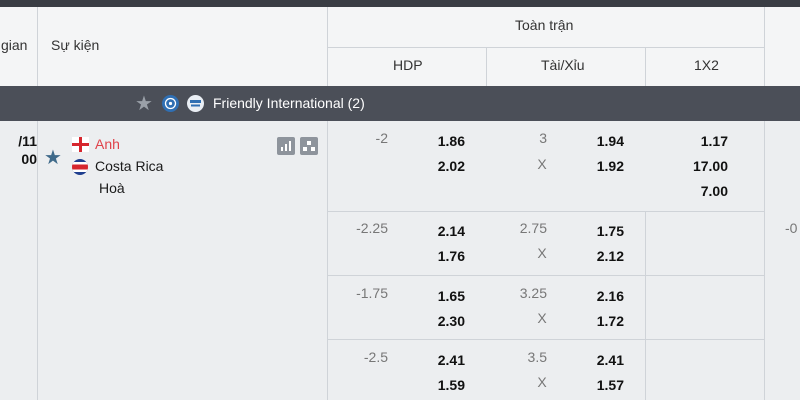 The height and width of the screenshot is (400, 800). Describe the element at coordinates (53, 157) in the screenshot. I see `match-favorite-star-icon: ★` at that location.